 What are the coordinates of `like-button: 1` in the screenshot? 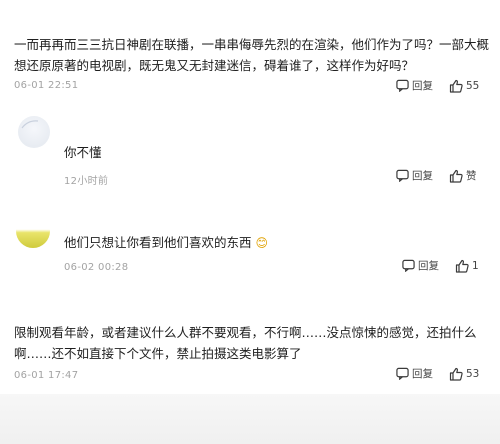 It's located at (467, 266).